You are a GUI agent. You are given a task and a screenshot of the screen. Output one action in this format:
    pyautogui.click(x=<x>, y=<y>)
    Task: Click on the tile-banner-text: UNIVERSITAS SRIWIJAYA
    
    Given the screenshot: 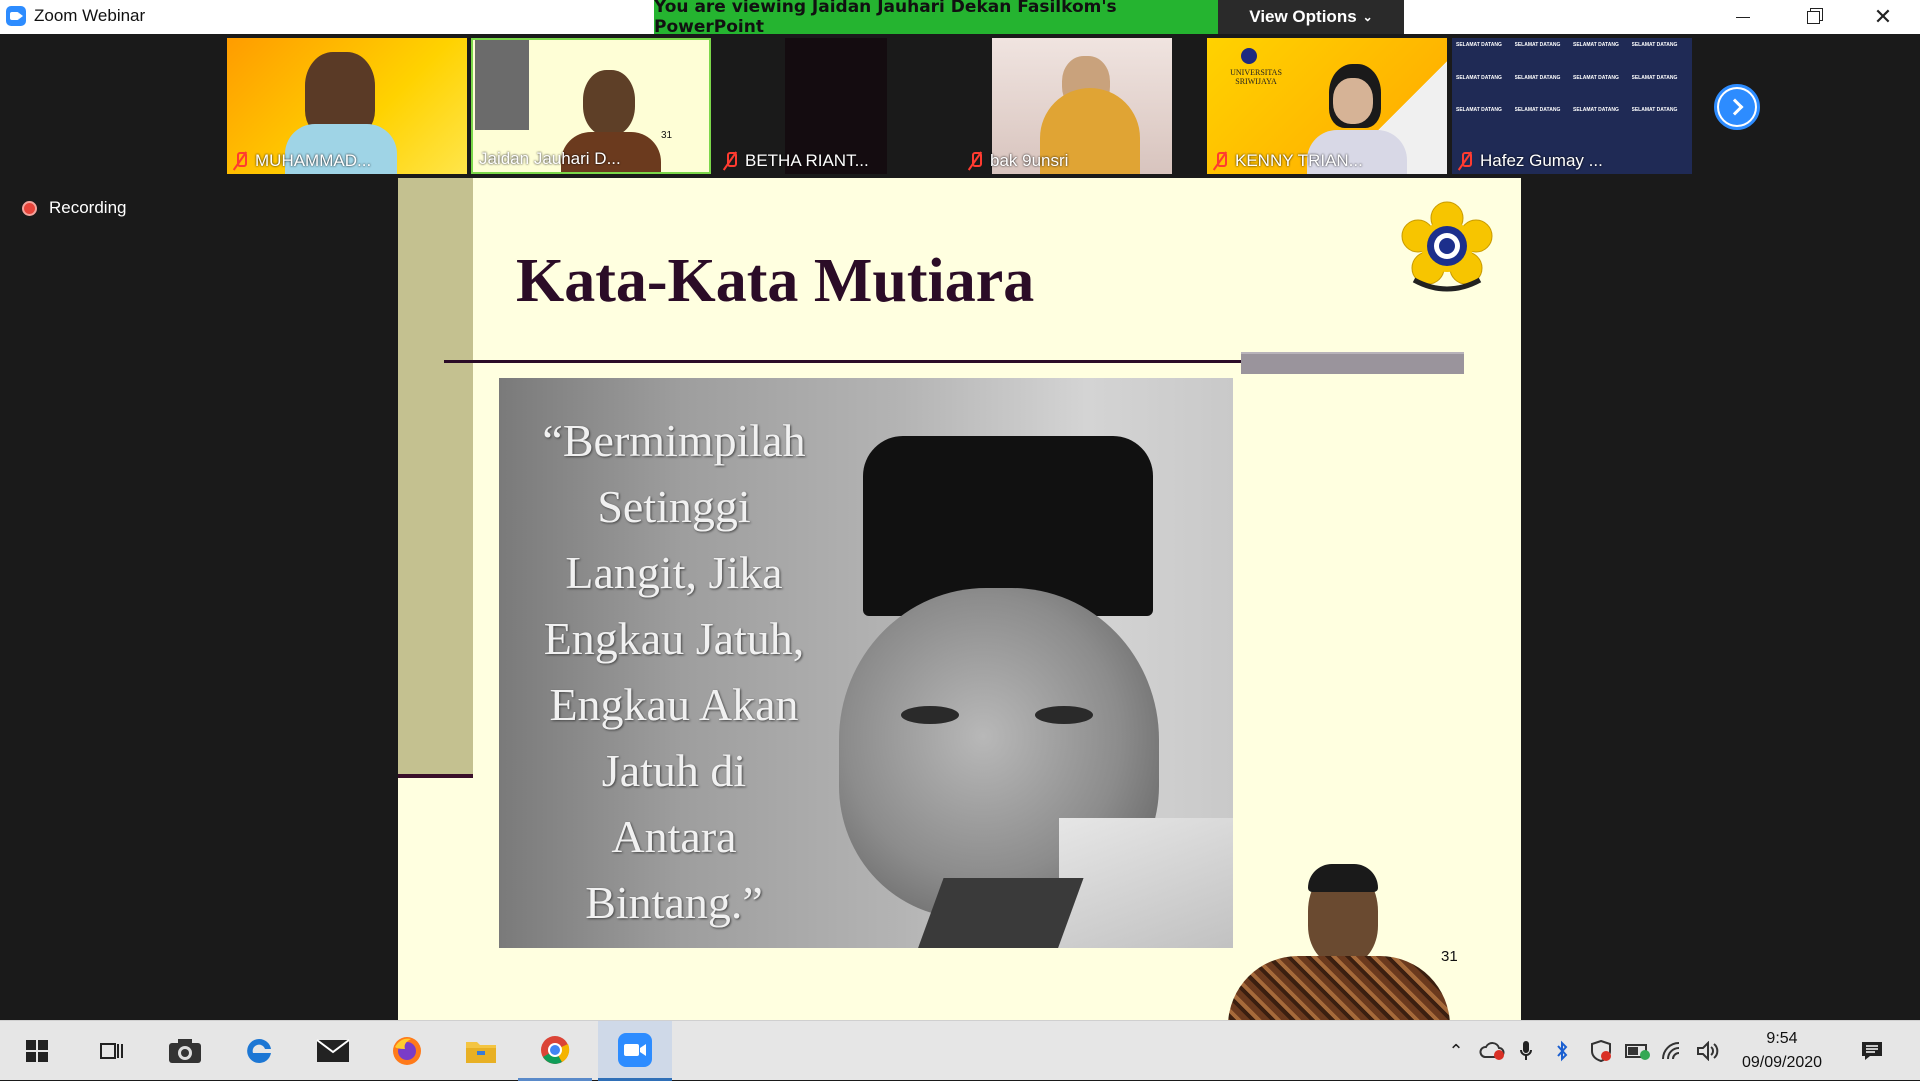 What is the action you would take?
    pyautogui.click(x=1256, y=77)
    